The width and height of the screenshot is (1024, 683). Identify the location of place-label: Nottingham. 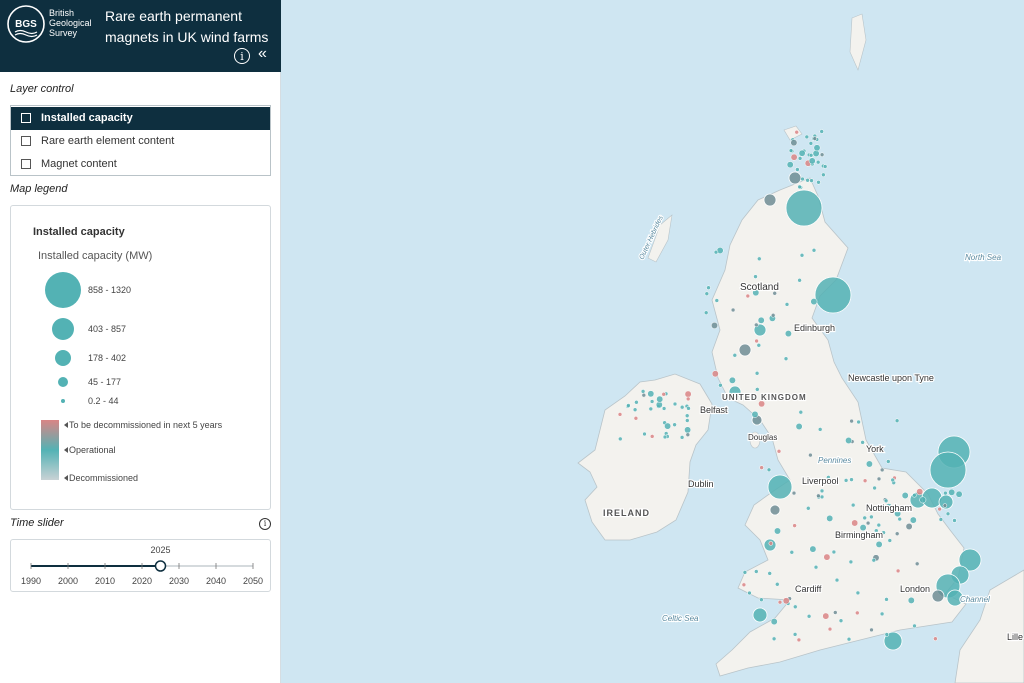
(889, 508).